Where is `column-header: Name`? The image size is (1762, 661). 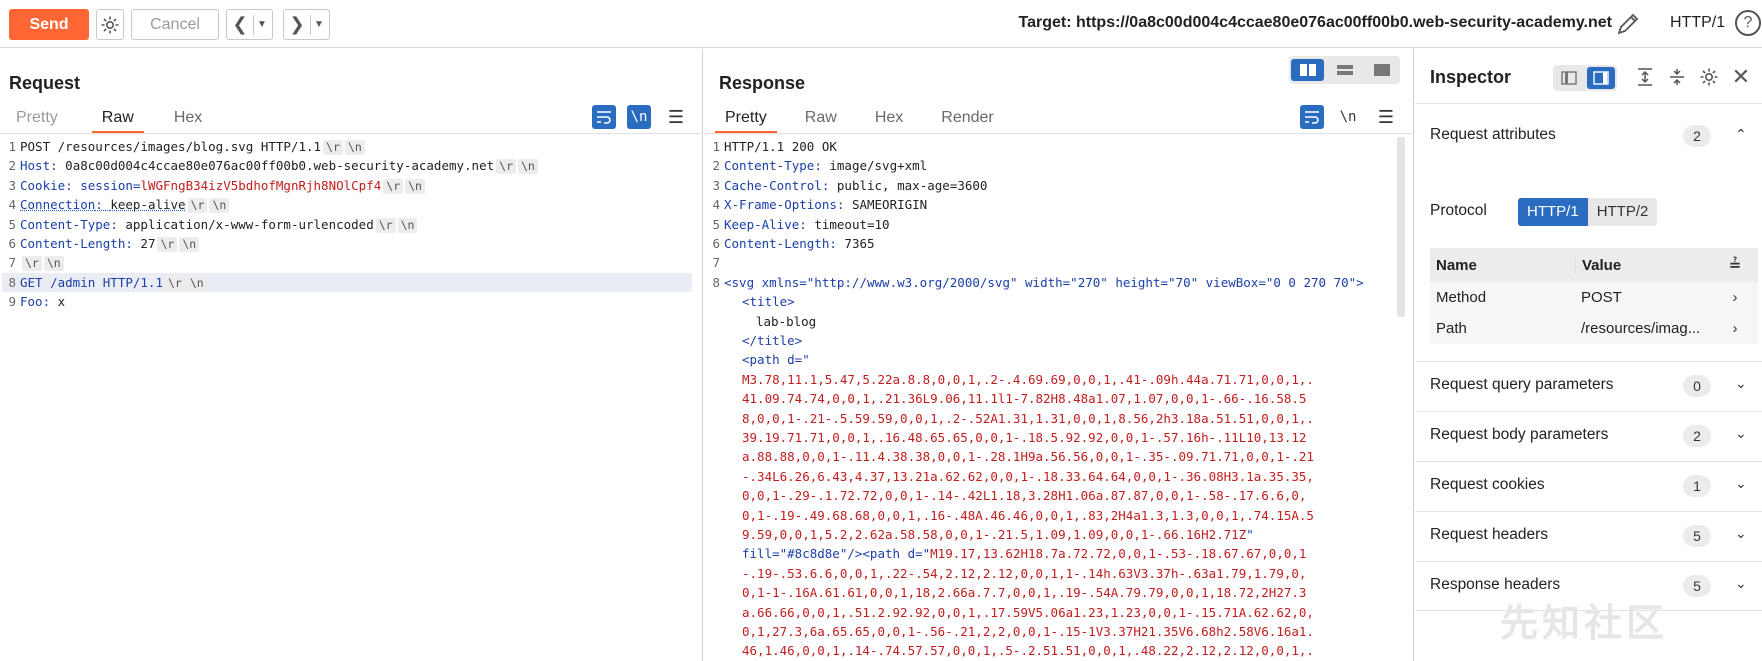 column-header: Name is located at coordinates (1456, 265).